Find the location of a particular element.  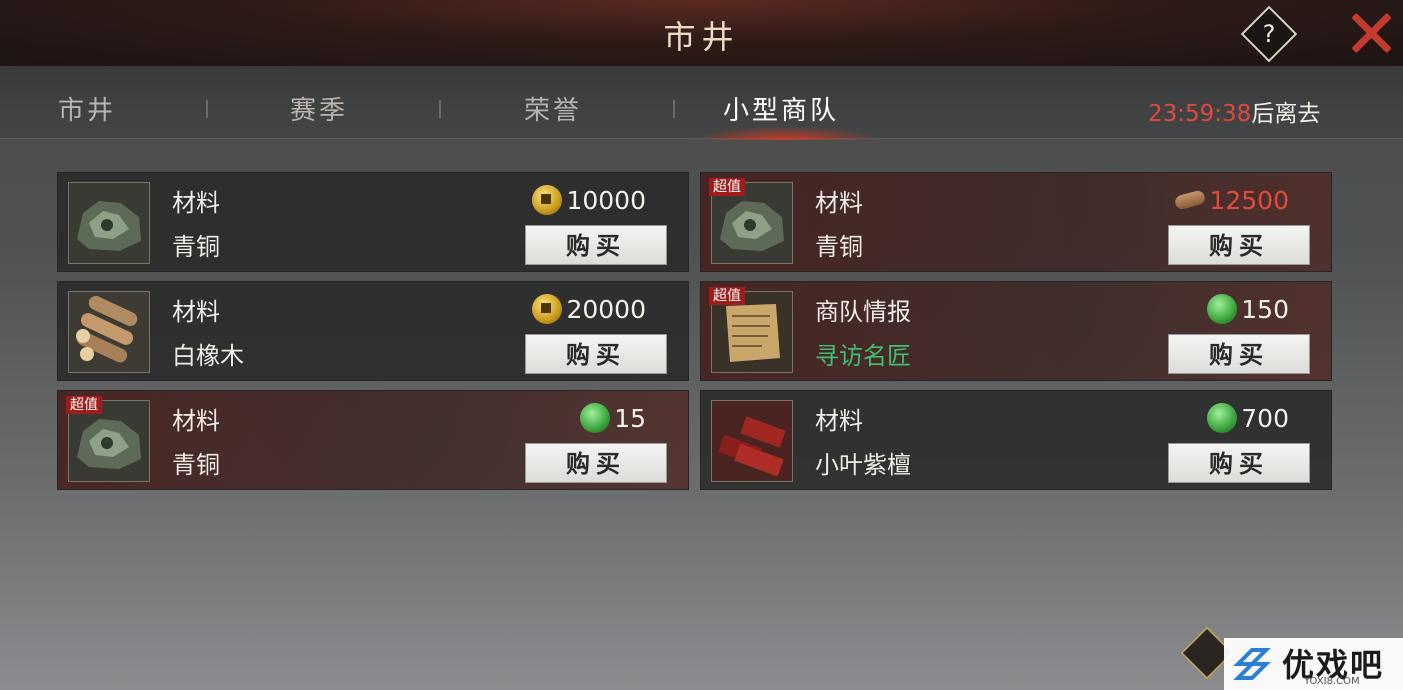

item-name: 小叶紫檀 is located at coordinates (863, 465).